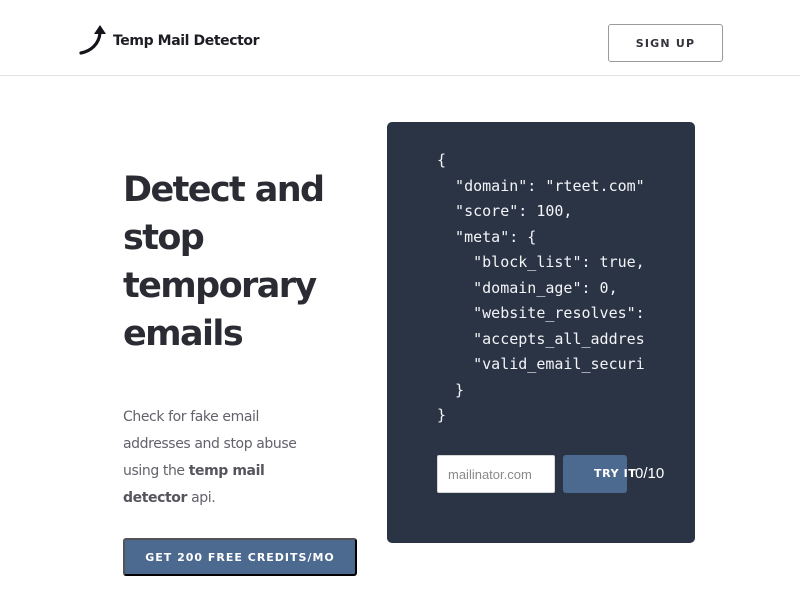 This screenshot has width=800, height=600. What do you see at coordinates (615, 474) in the screenshot?
I see `try-it-label: TRY IT` at bounding box center [615, 474].